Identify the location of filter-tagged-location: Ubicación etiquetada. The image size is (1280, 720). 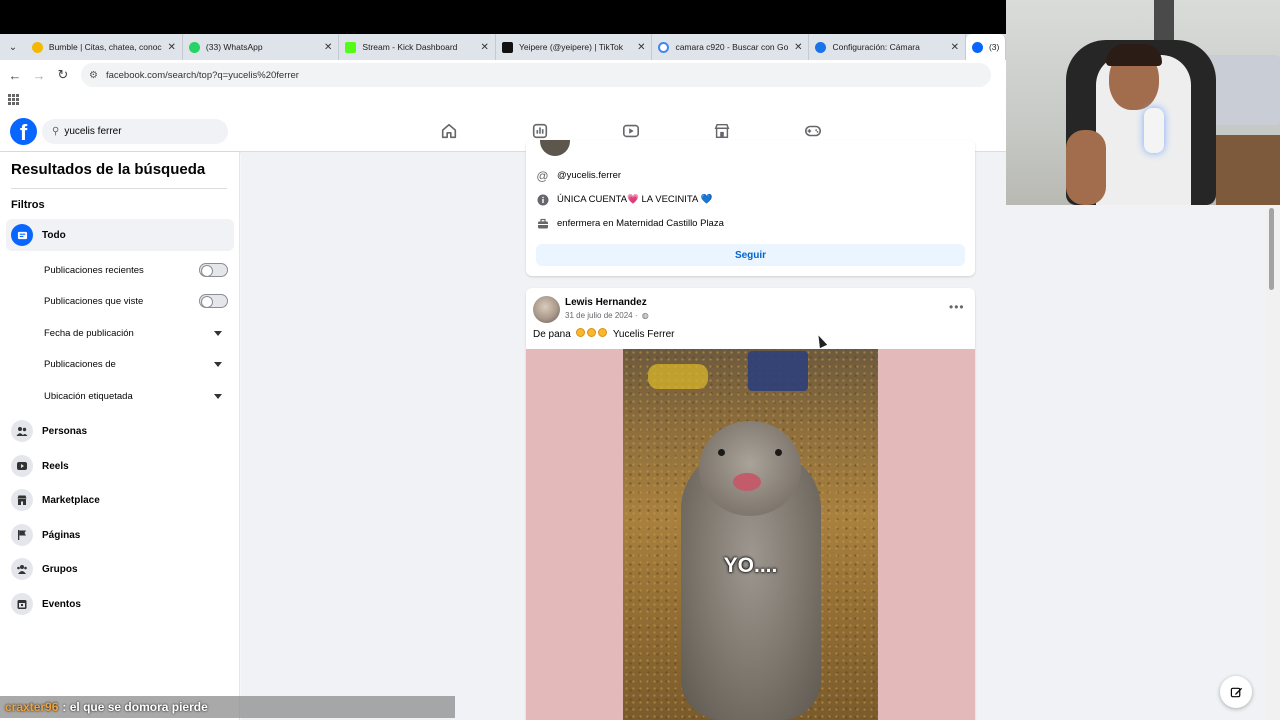
(88, 396).